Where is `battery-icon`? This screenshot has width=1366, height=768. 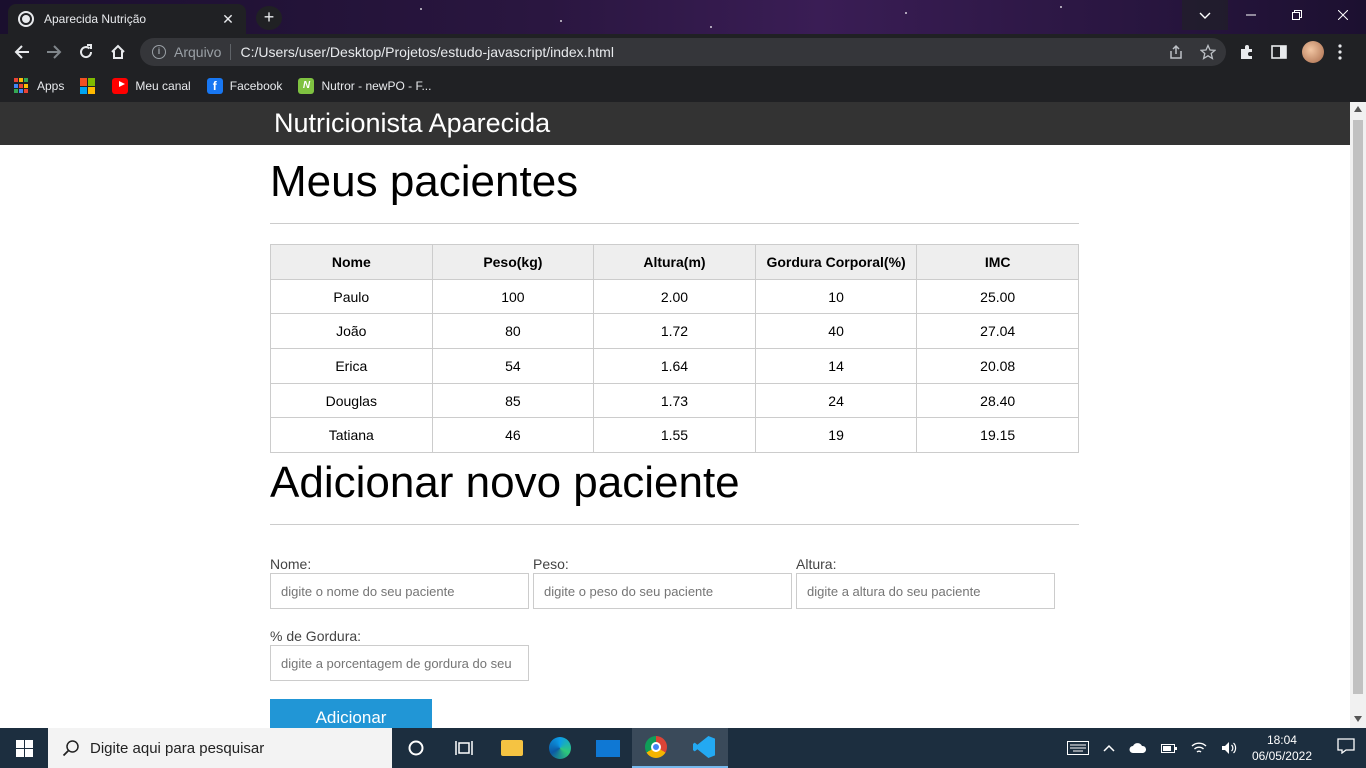 battery-icon is located at coordinates (1168, 748).